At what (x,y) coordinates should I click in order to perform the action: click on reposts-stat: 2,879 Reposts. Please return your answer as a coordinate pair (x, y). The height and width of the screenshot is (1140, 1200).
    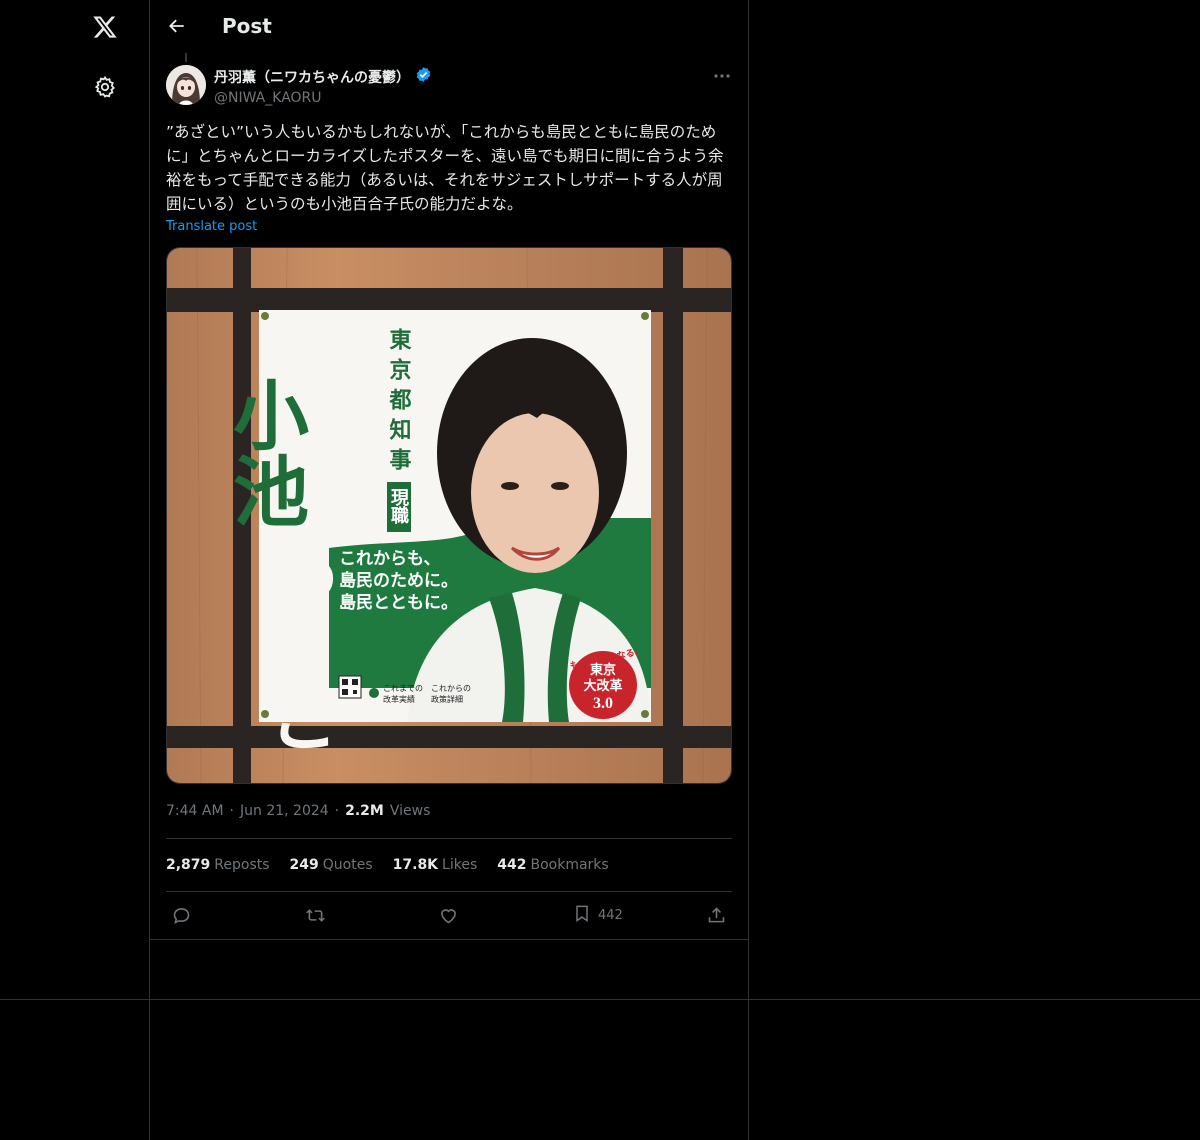
    Looking at the image, I should click on (218, 865).